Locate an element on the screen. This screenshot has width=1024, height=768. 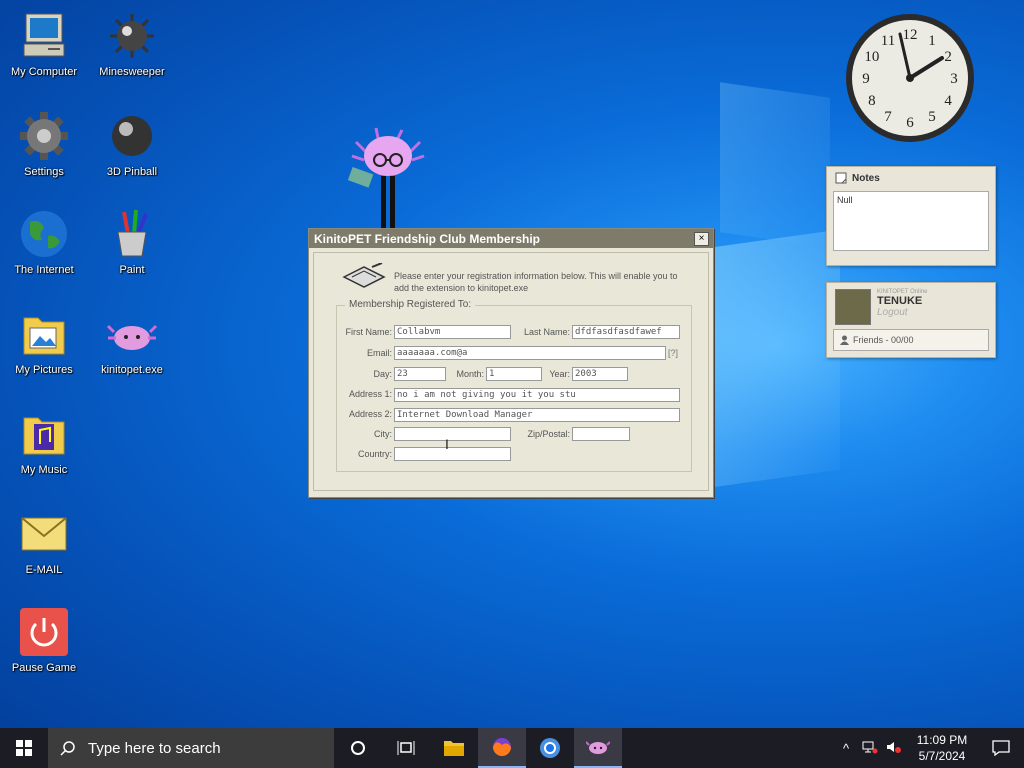
desktop-icon-label: The Internet is located at coordinates (44, 270).